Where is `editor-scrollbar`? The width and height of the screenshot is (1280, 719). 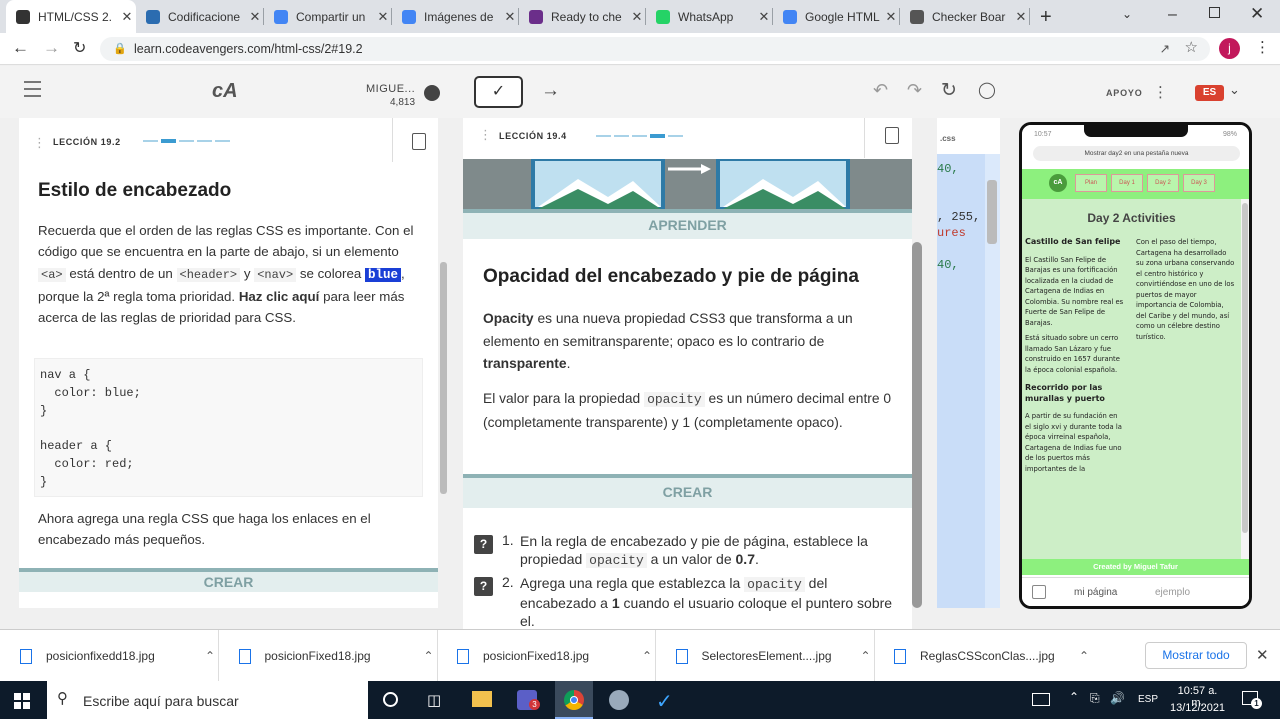 editor-scrollbar is located at coordinates (992, 212).